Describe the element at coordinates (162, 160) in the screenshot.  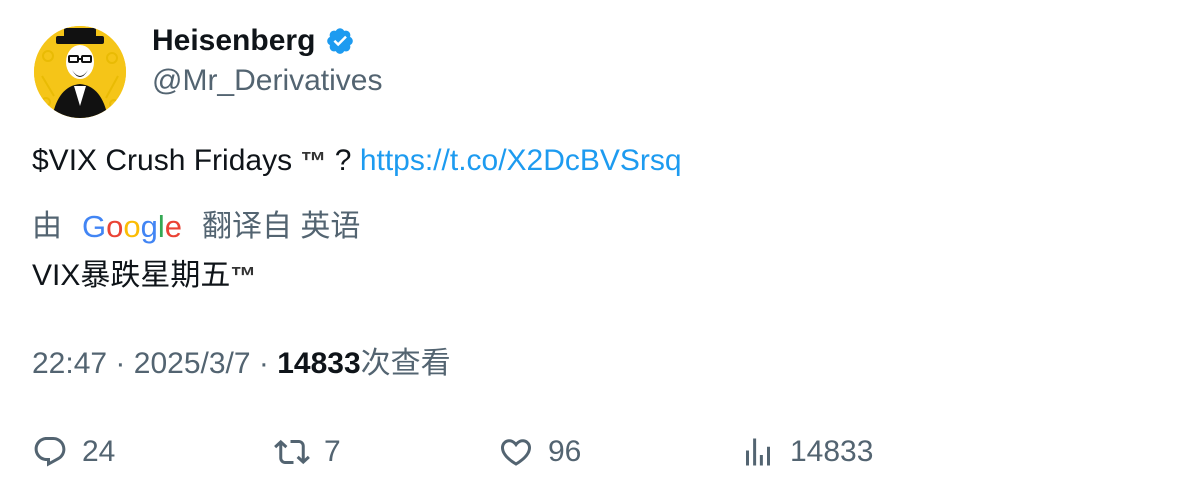
I see `tweet-body-text: $VIX Crush Fridays` at that location.